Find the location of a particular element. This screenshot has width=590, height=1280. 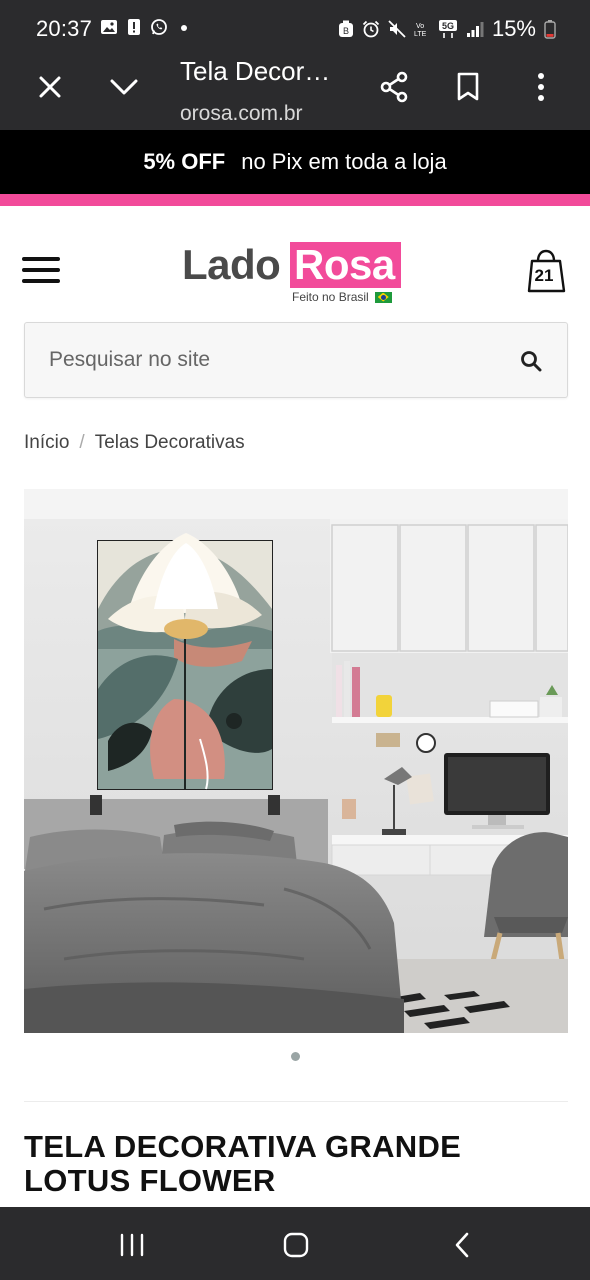

share-icon is located at coordinates (394, 87).